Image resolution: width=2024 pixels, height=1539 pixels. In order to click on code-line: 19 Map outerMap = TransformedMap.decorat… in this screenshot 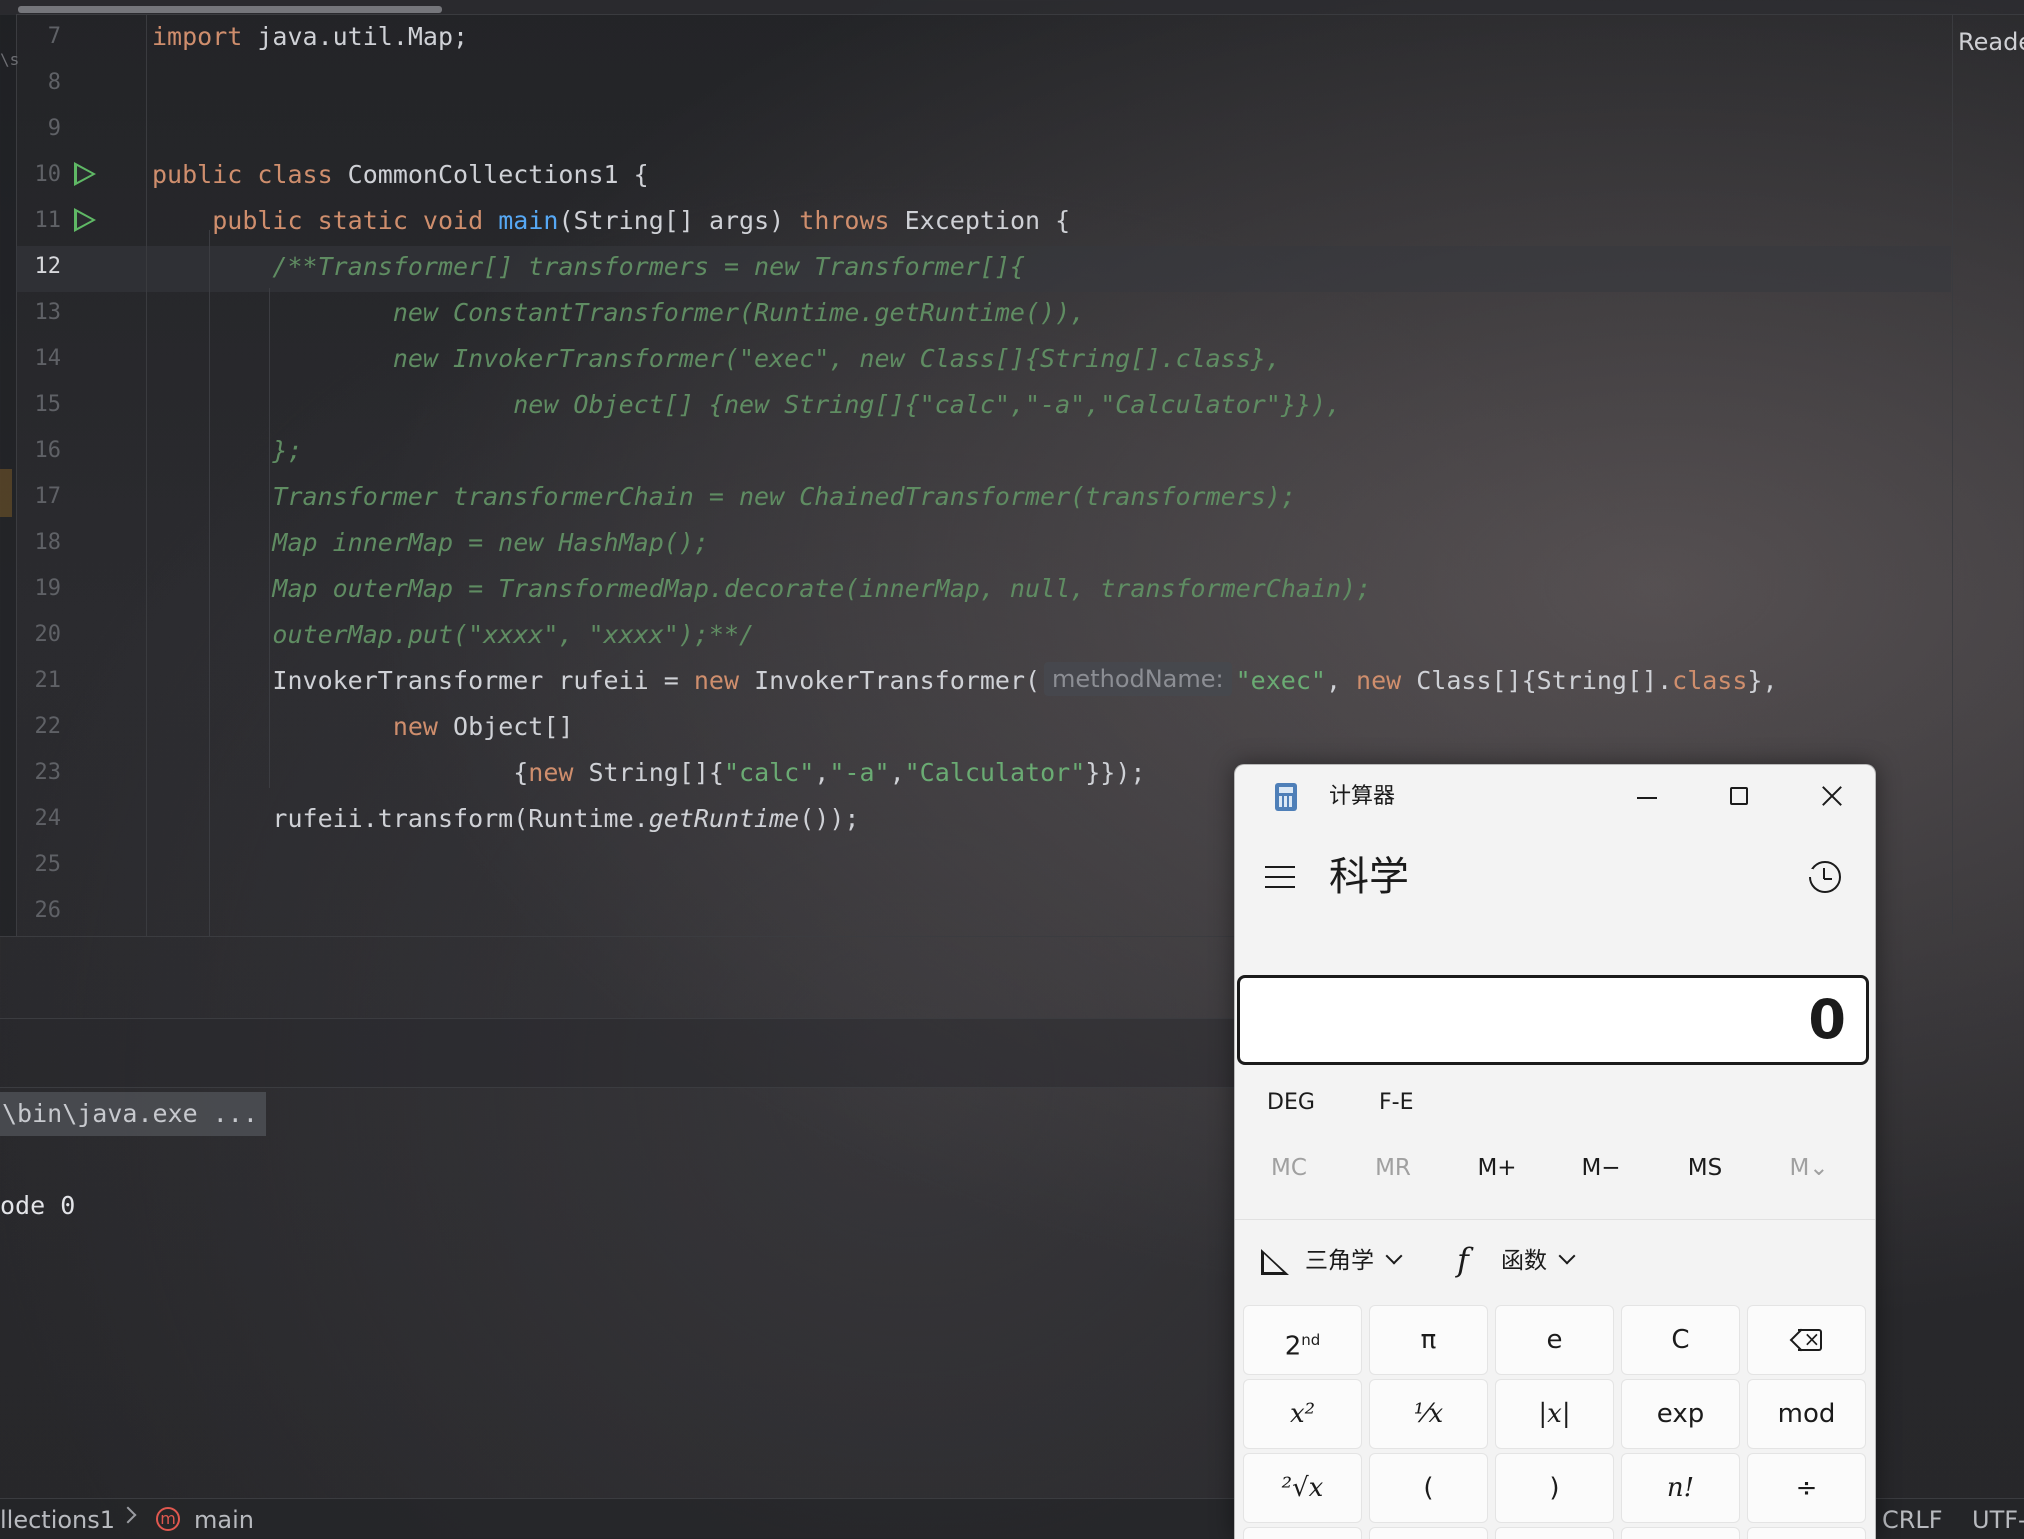, I will do `click(970, 589)`.